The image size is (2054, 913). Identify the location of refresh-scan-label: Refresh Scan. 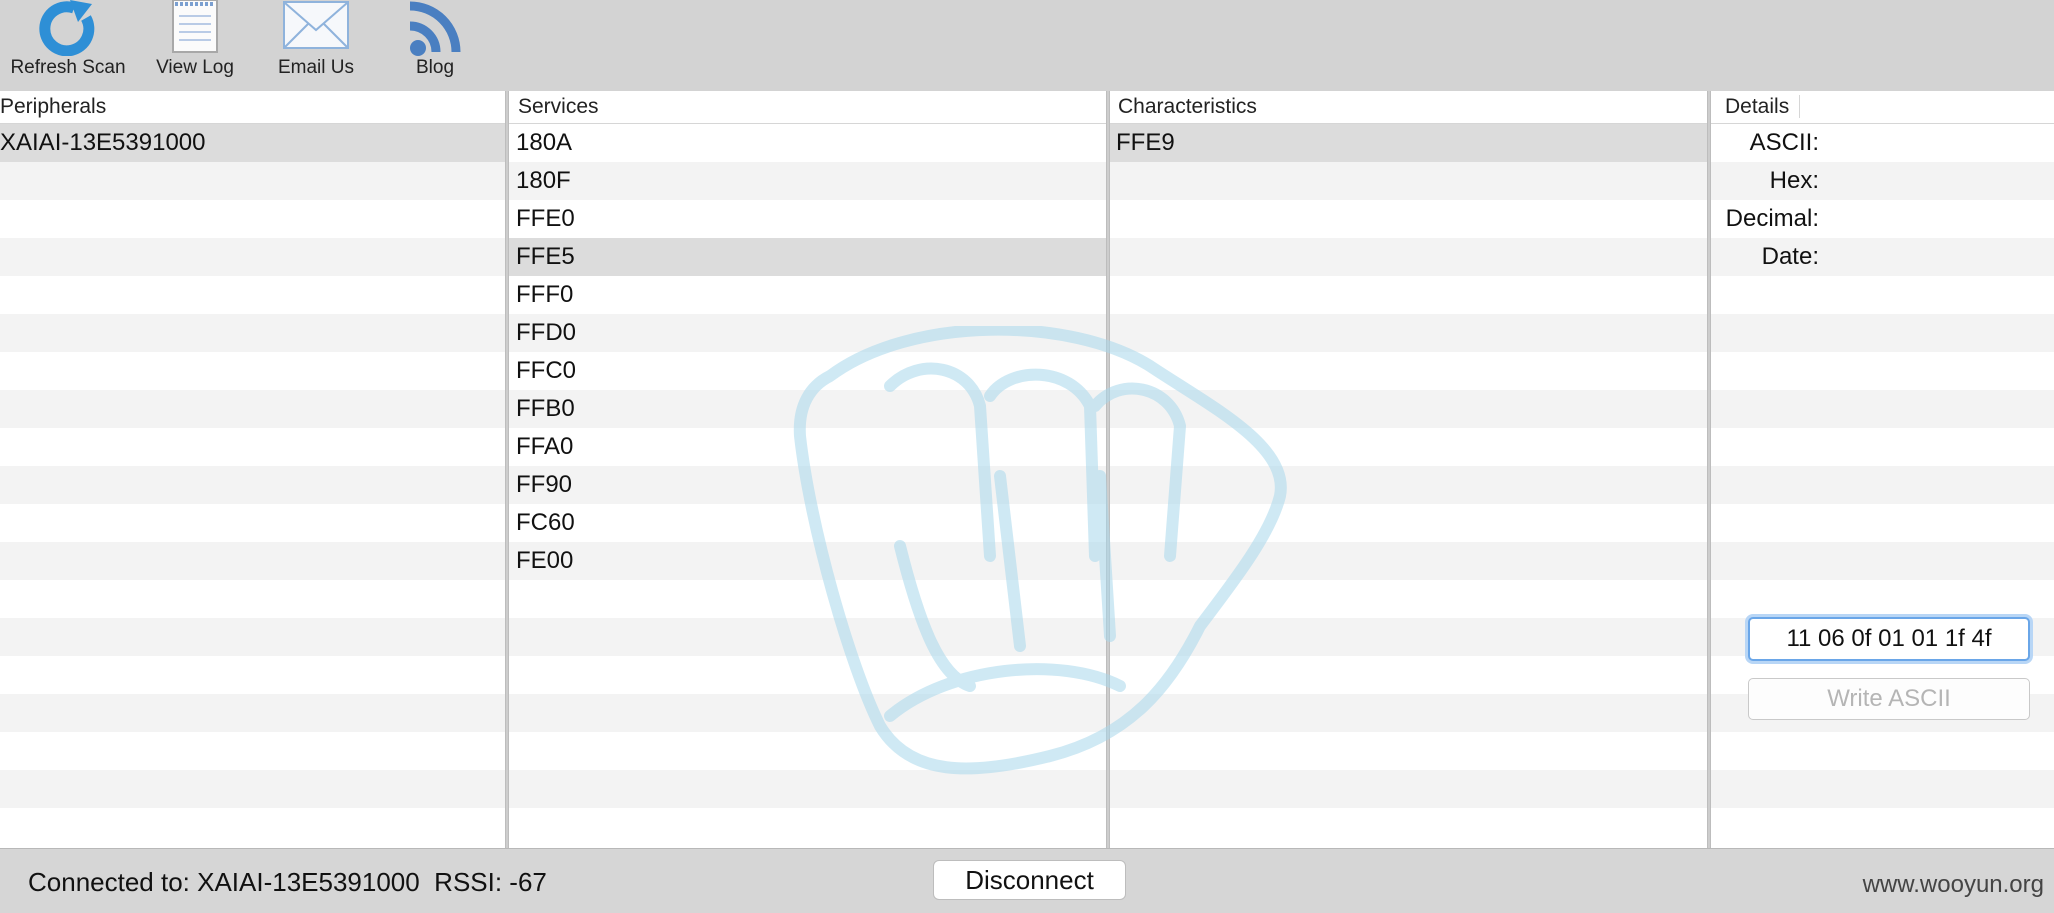
(68, 67).